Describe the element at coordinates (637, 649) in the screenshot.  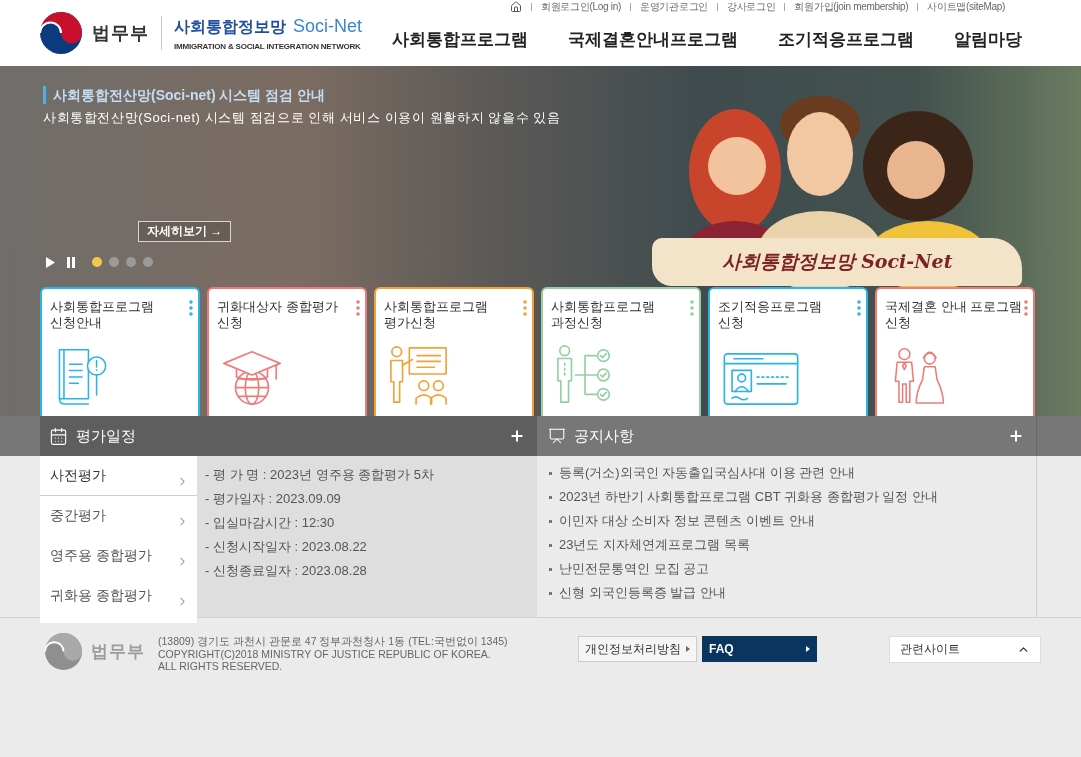
I see `policy-button: 개인정보처리방침` at that location.